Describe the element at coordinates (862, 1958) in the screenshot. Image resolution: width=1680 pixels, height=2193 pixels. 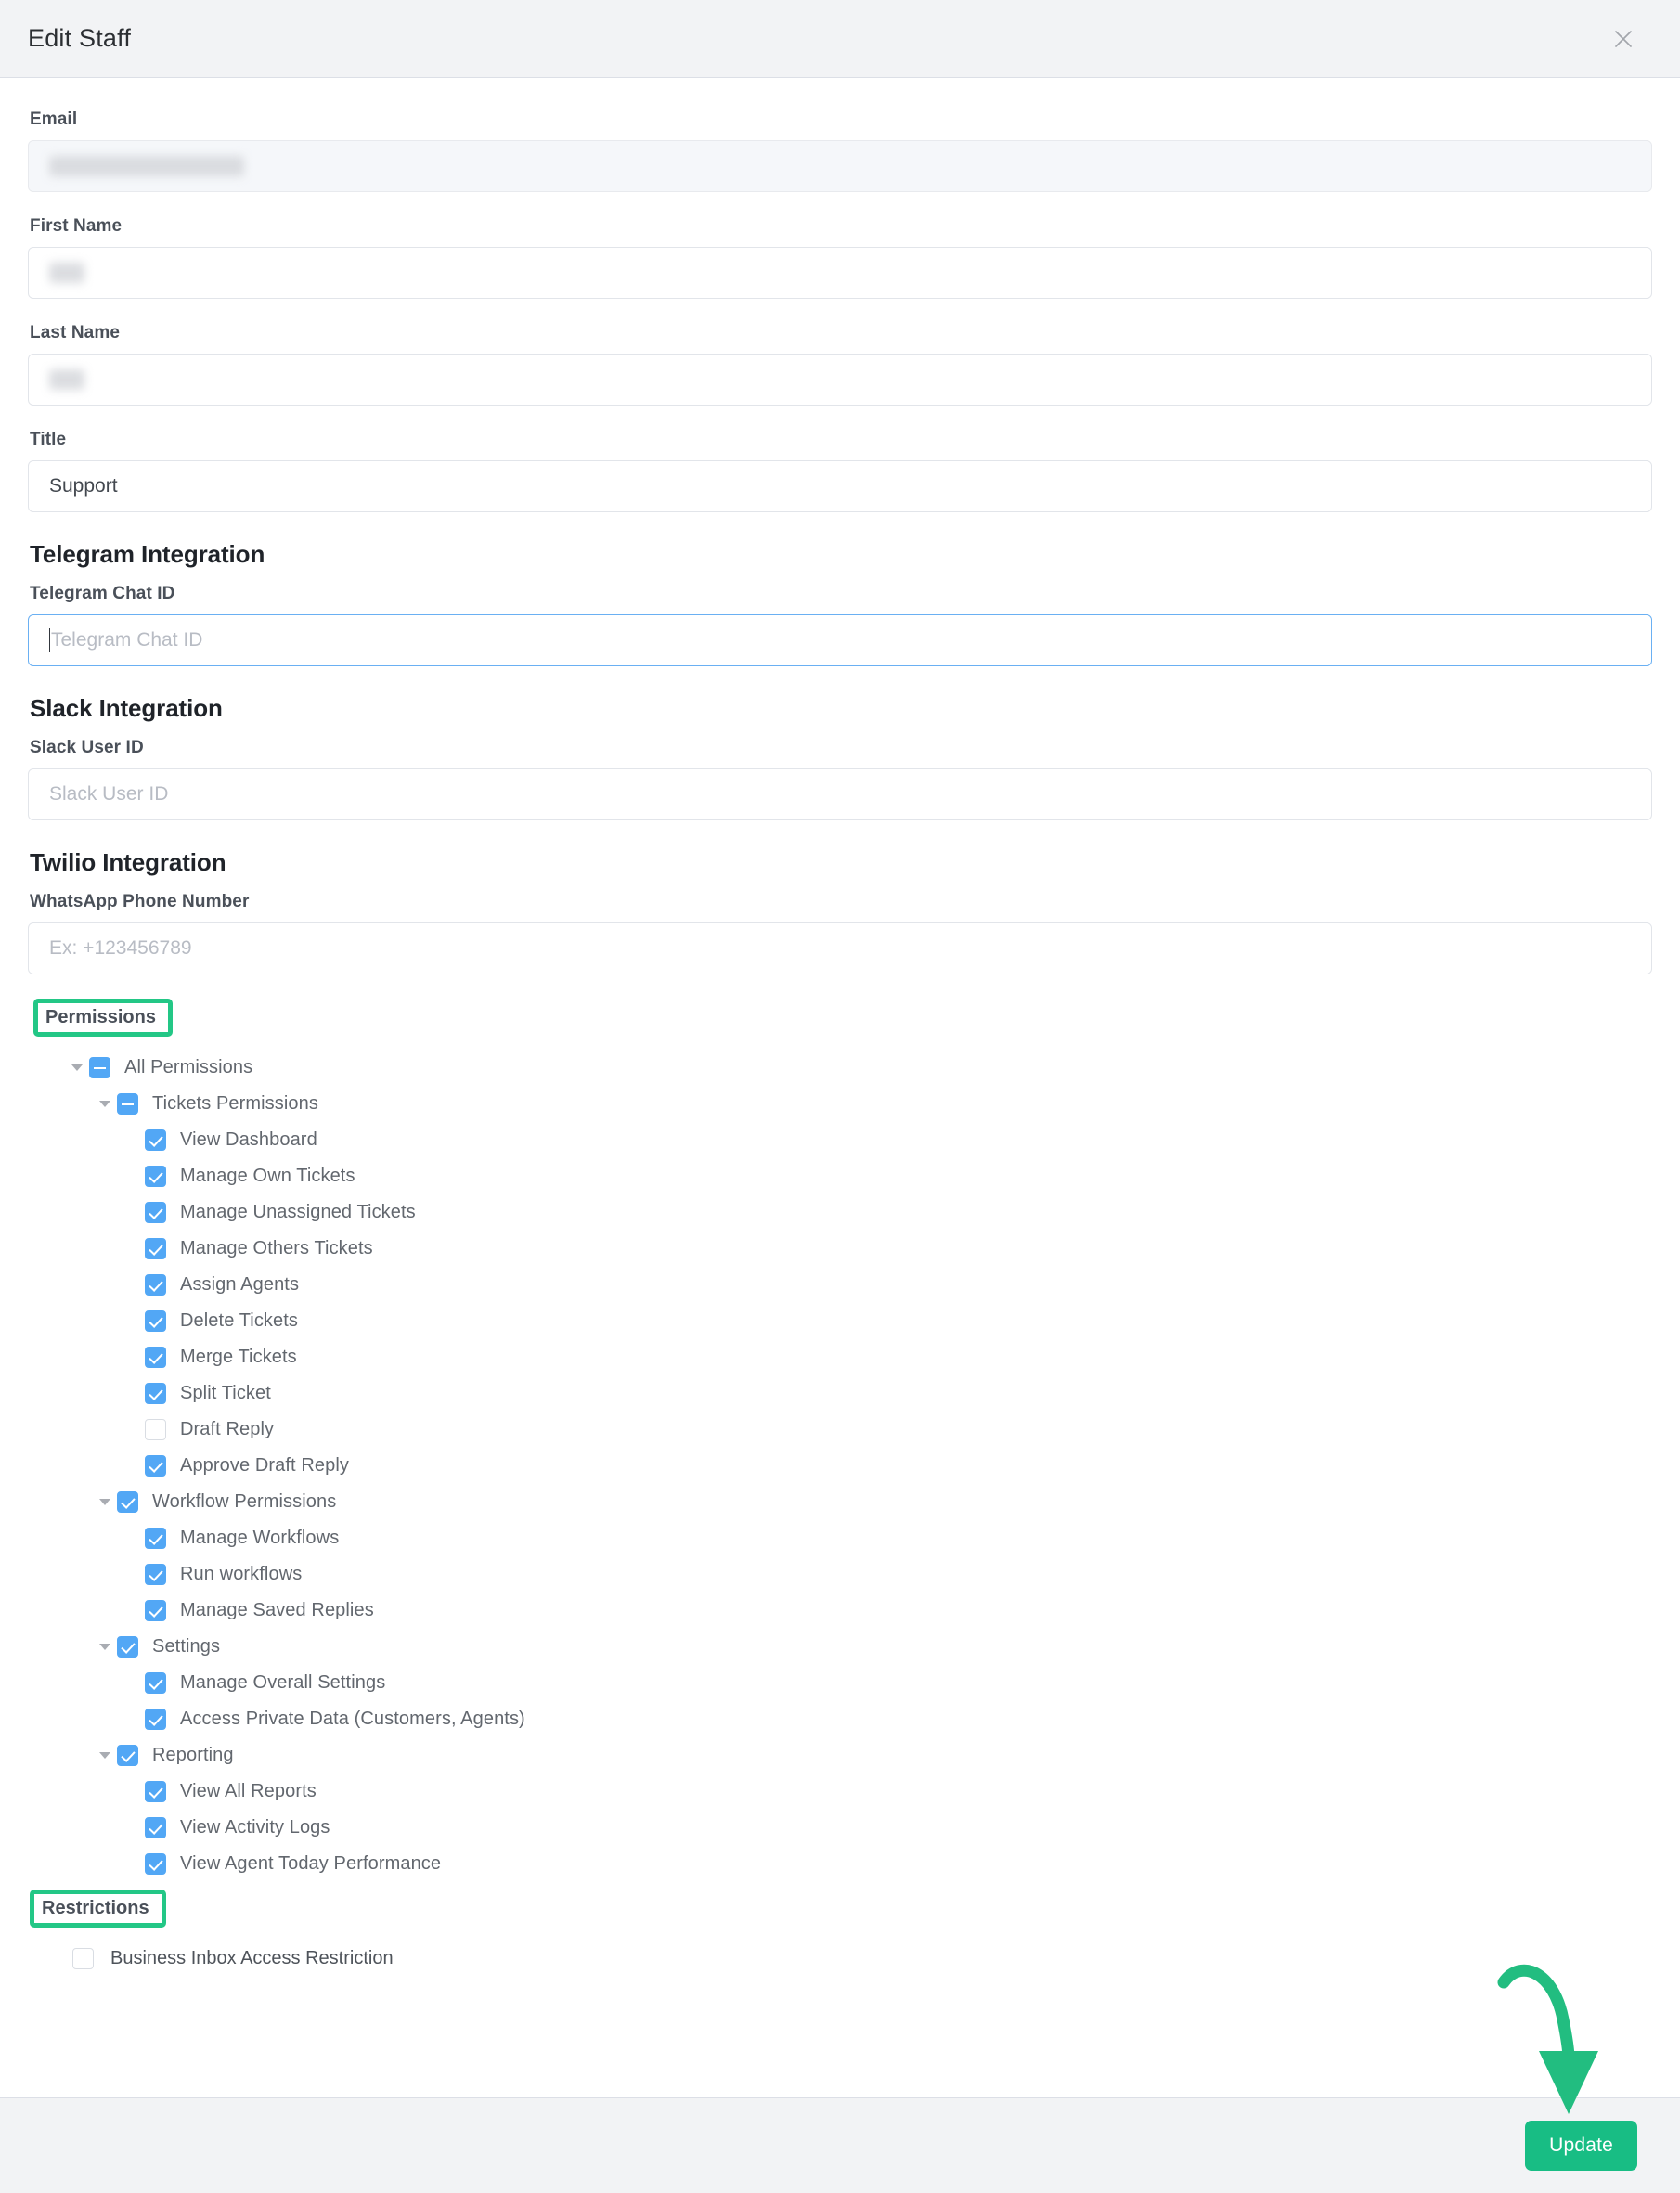
I see `restriction-row: Business Inbox Access Restriction` at that location.